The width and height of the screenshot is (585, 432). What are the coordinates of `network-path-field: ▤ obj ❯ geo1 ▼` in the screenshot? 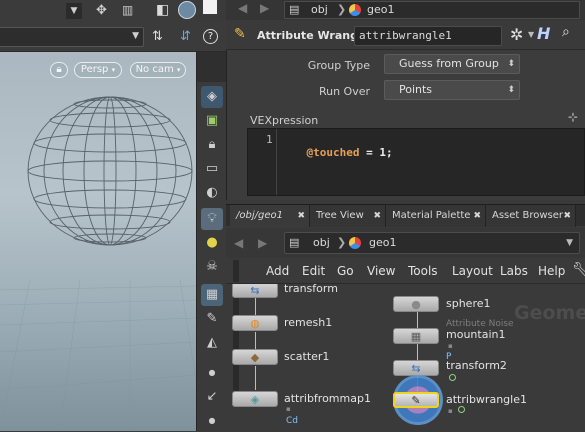 It's located at (432, 243).